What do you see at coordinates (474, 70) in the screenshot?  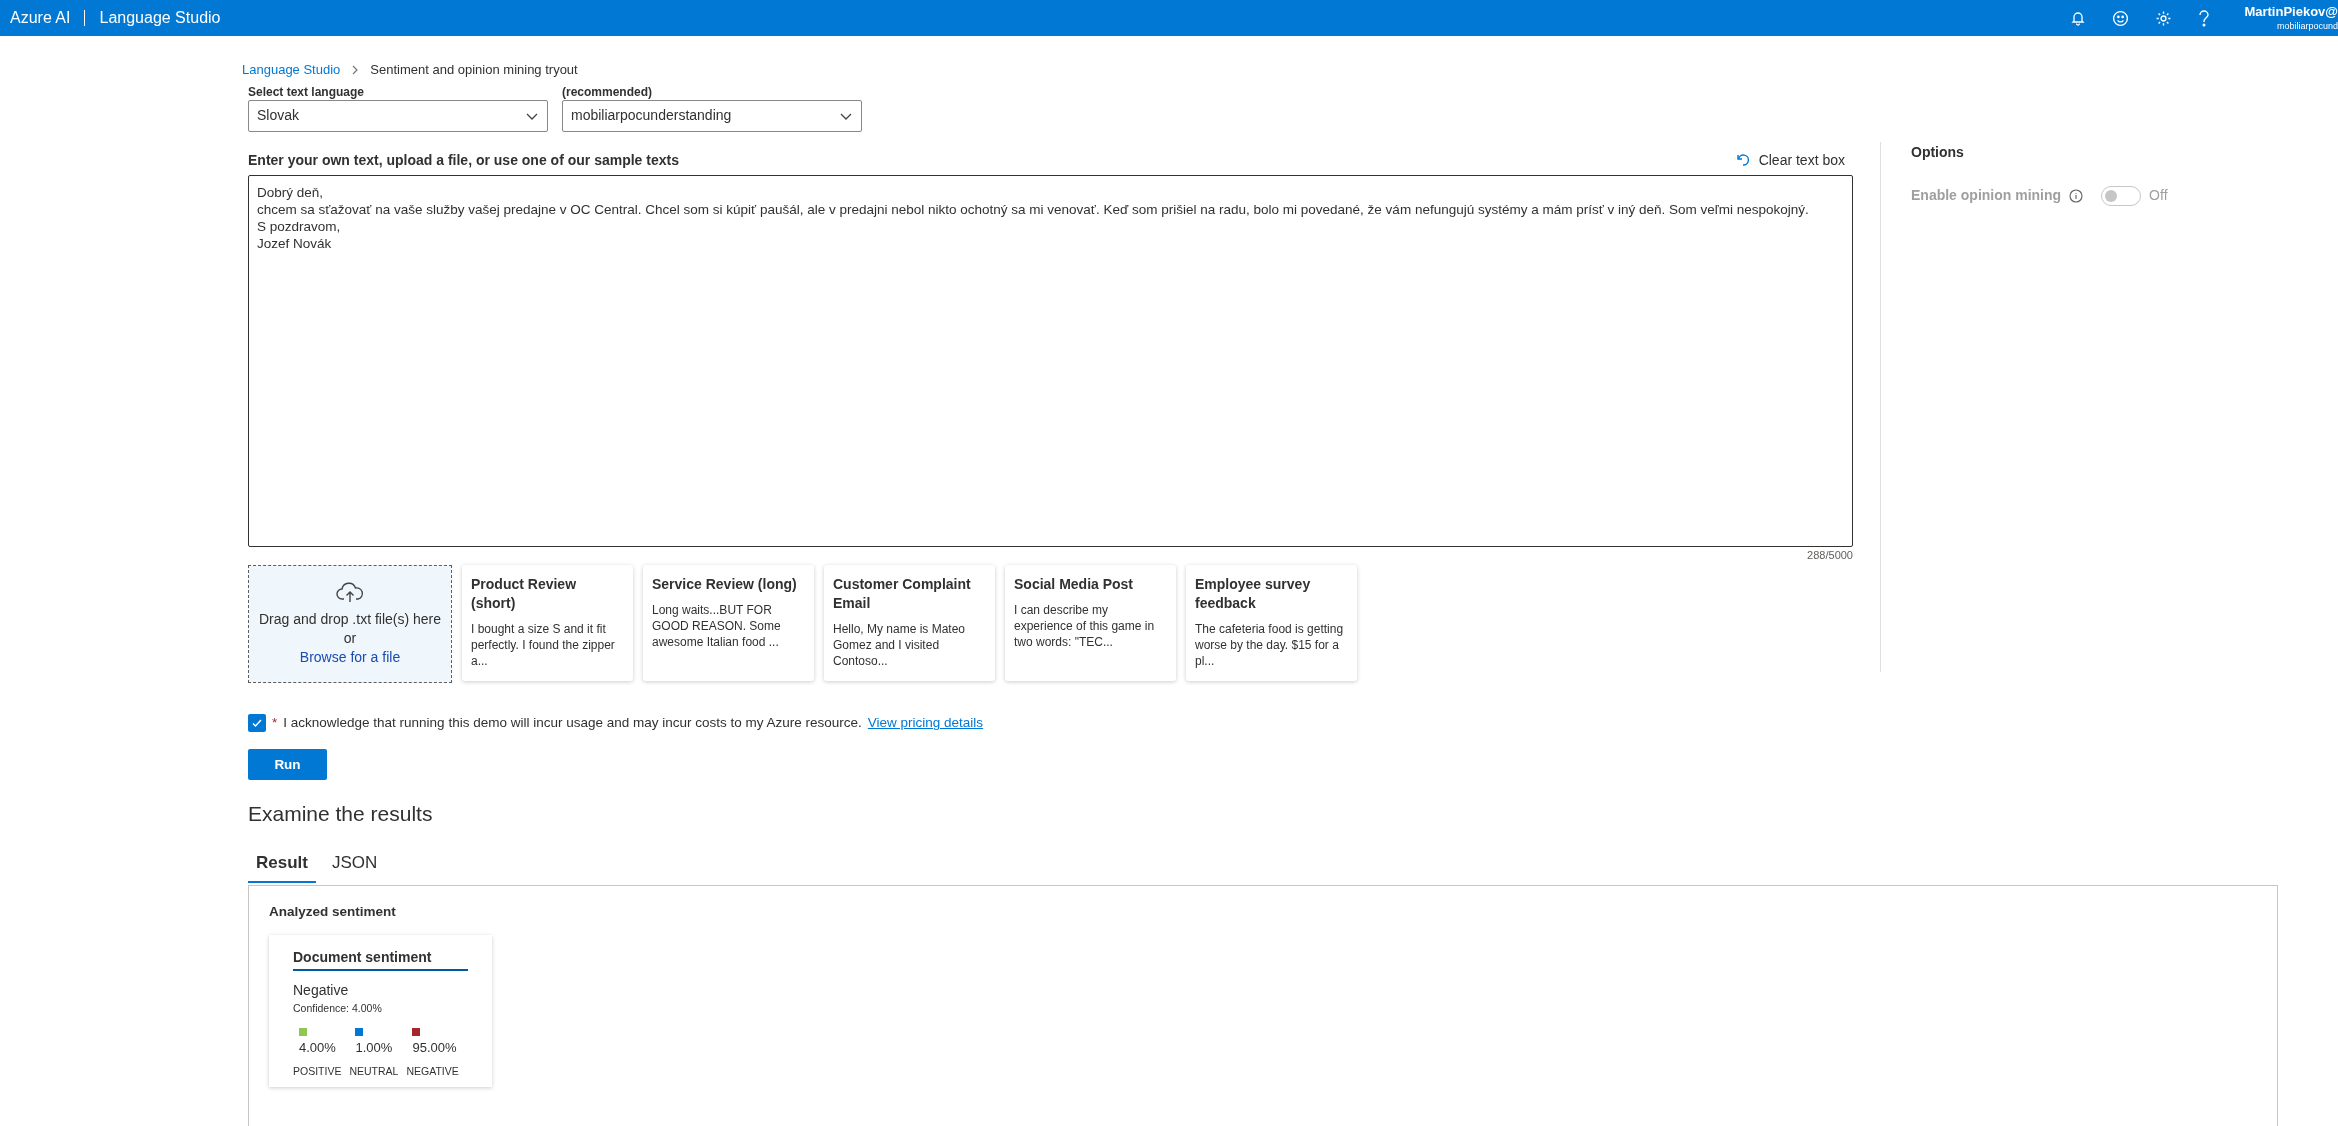 I see `breadcrumb-current: Sentiment and opinion mining tryout` at bounding box center [474, 70].